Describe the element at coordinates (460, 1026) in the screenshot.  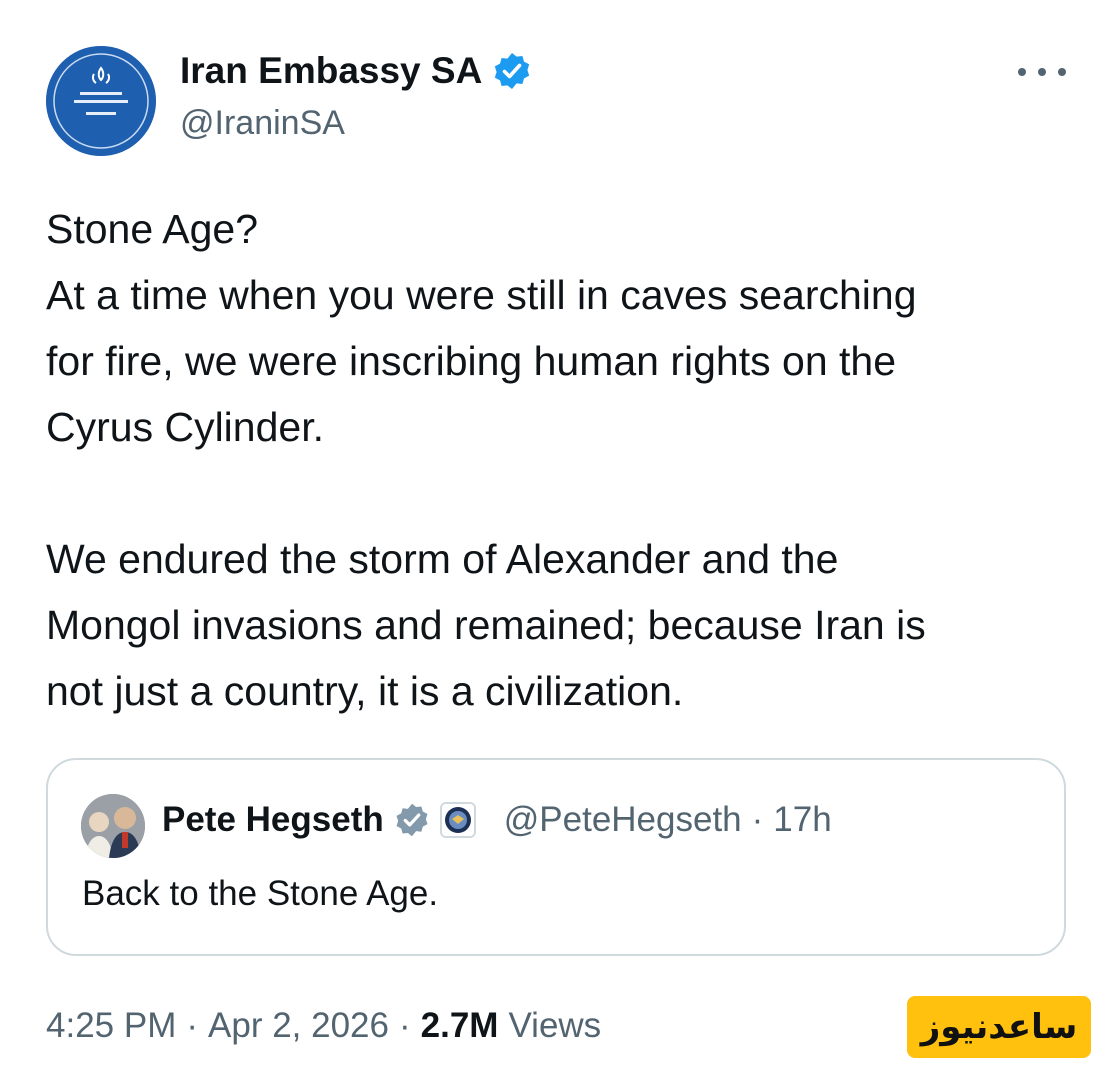
I see `views-count: 2.7M` at that location.